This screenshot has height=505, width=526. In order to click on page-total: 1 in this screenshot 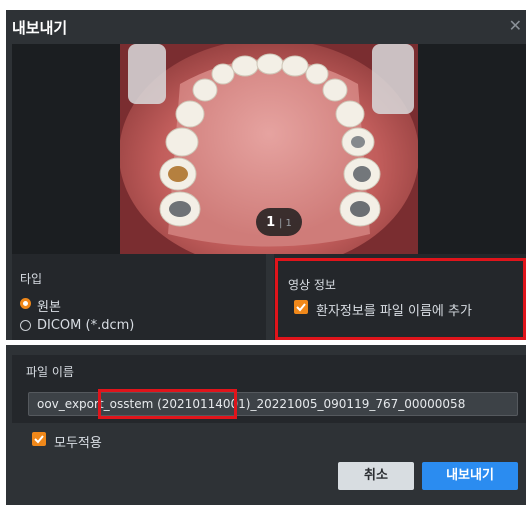, I will do `click(288, 223)`.